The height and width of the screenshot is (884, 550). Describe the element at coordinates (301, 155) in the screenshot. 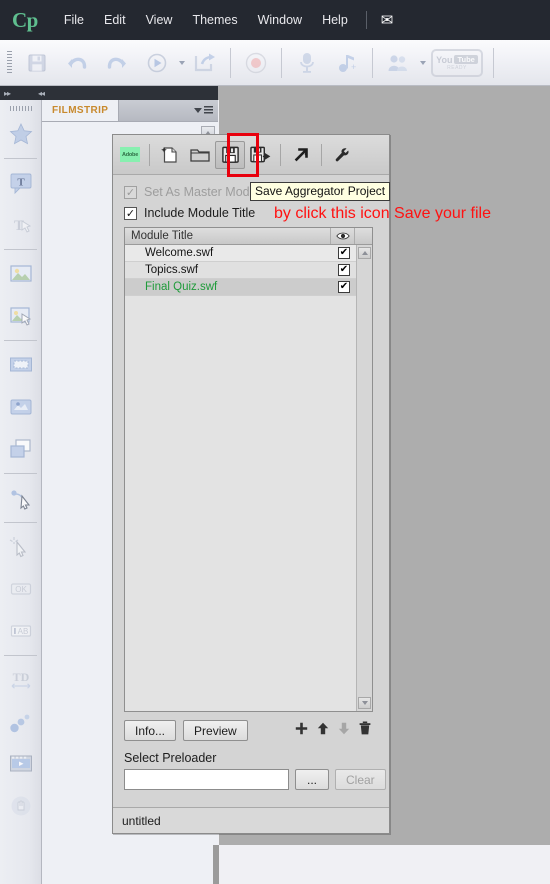

I see `publish-project-icon` at that location.